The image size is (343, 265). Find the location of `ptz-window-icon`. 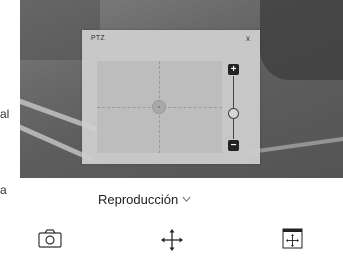

ptz-window-icon is located at coordinates (292, 238).